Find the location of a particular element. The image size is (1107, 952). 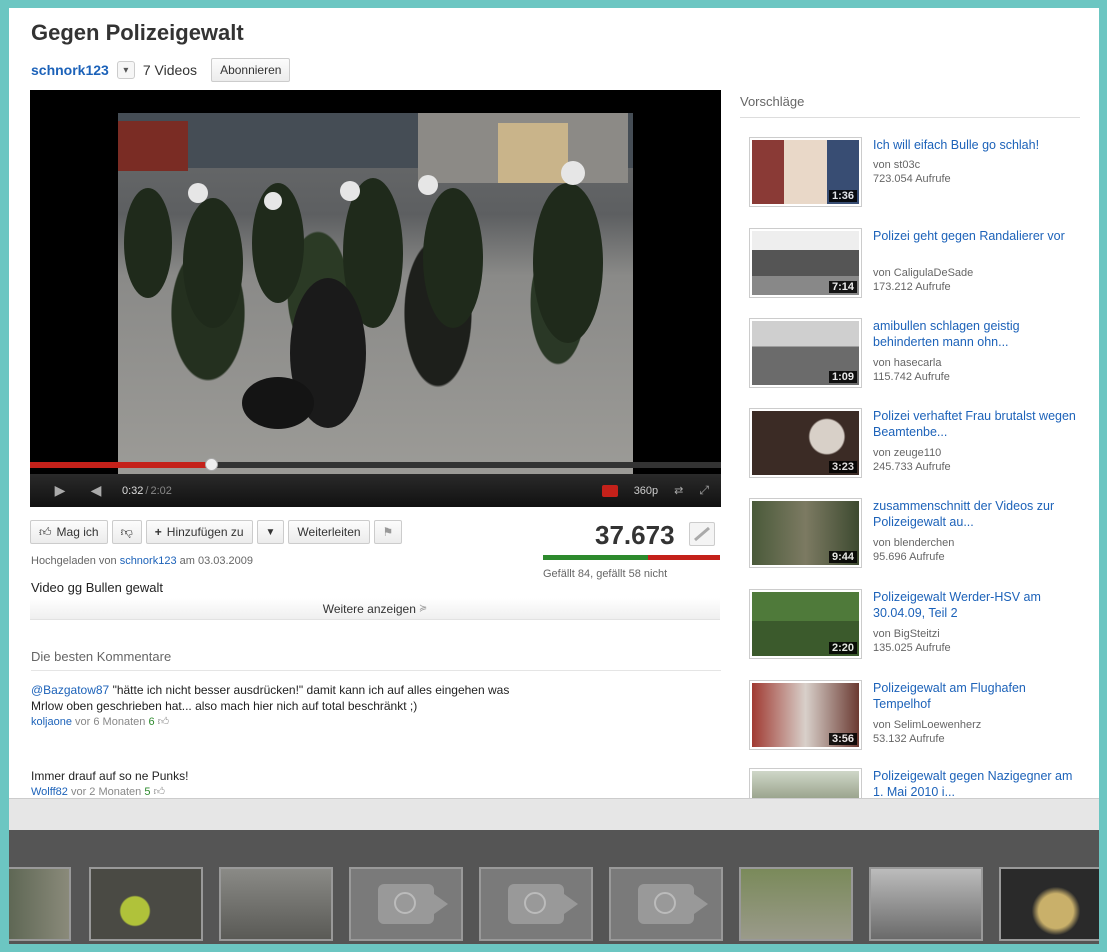

comment-body: Immer drauf auf so ne Punks! is located at coordinates (276, 776).